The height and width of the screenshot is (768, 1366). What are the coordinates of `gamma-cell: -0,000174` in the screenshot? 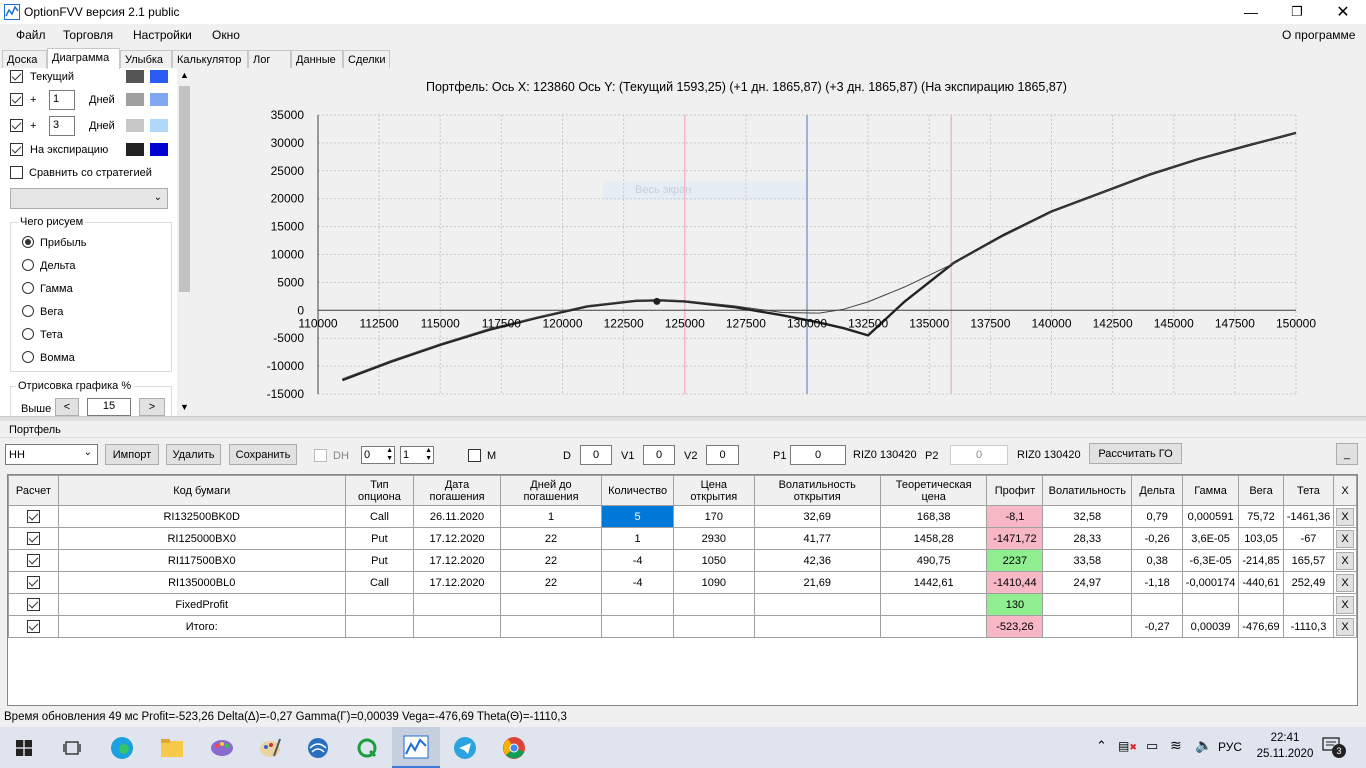 It's located at (1211, 582).